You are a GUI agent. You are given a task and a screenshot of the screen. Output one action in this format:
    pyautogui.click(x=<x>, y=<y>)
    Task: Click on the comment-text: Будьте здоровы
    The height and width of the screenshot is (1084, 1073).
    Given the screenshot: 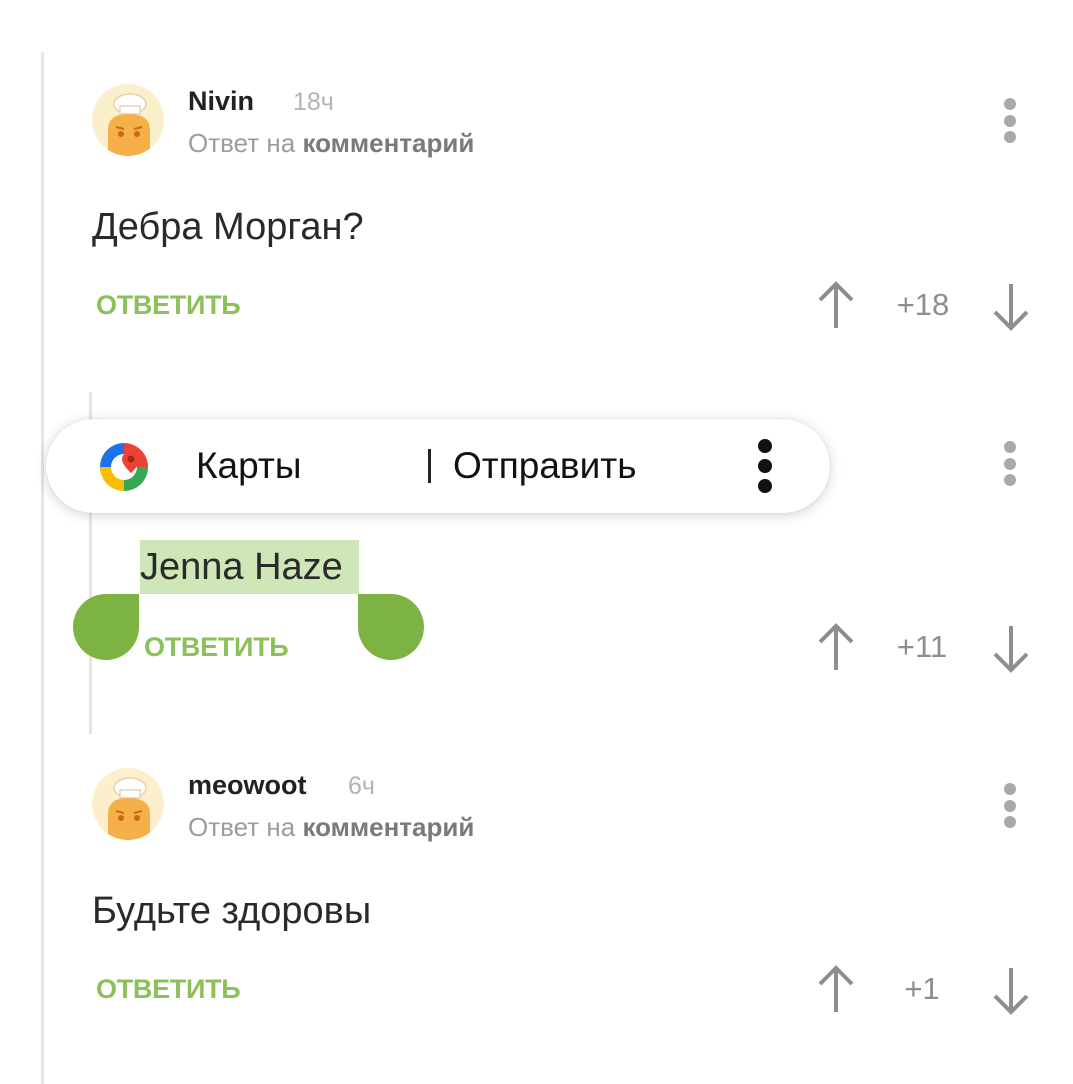 What is the action you would take?
    pyautogui.click(x=232, y=911)
    